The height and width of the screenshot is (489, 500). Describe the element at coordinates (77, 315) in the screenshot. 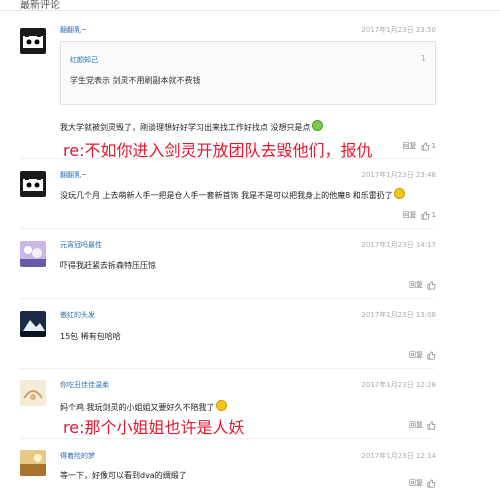

I see `username: 傲红的头发` at that location.